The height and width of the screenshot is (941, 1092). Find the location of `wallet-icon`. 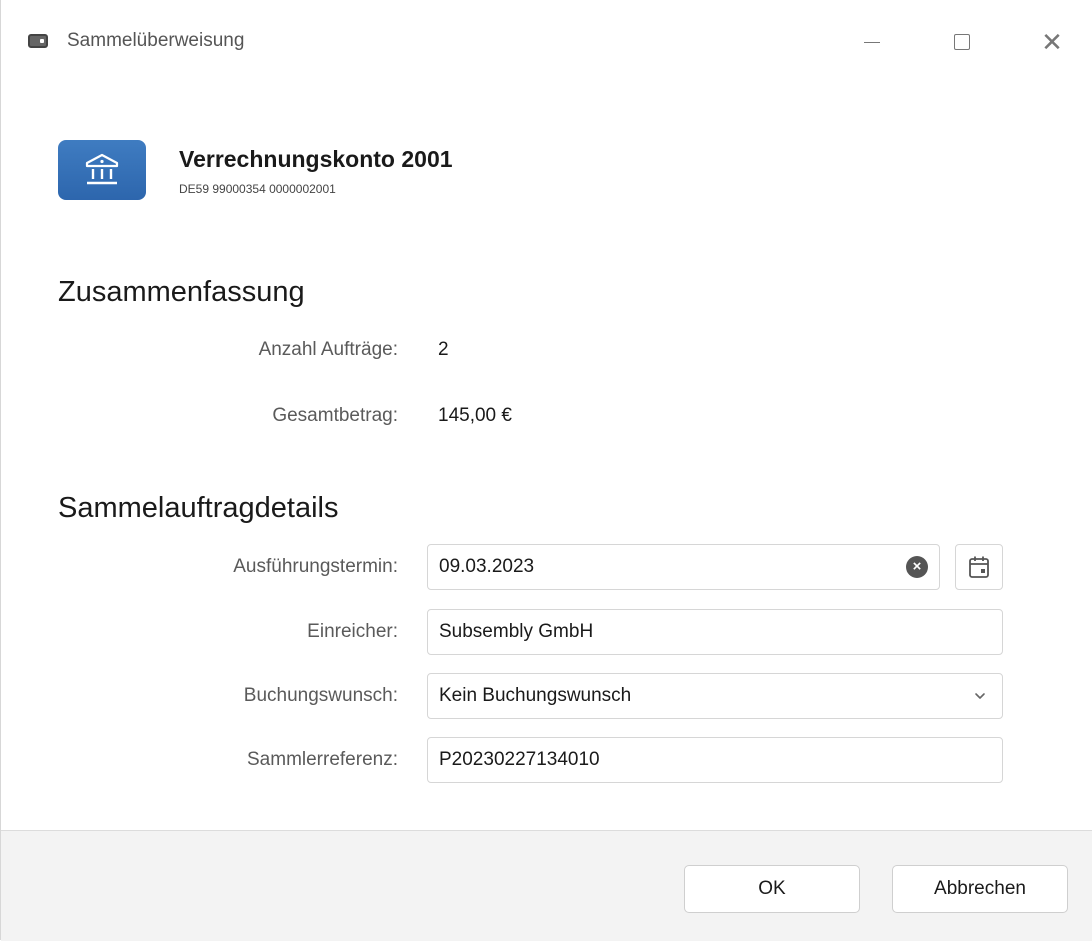

wallet-icon is located at coordinates (38, 41).